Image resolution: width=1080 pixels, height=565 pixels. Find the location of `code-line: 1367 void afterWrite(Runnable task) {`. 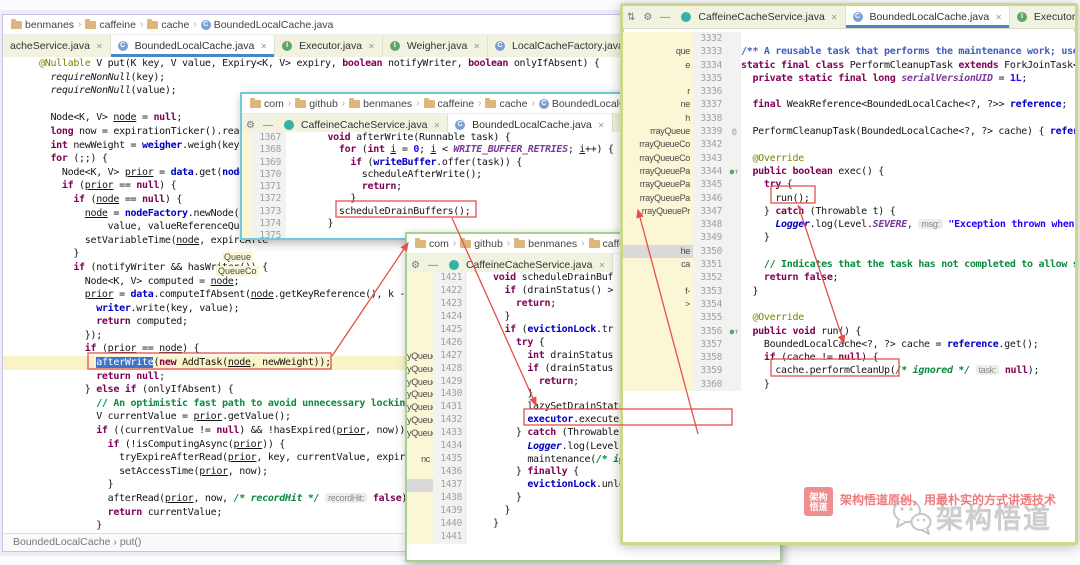

code-line: 1367 void afterWrite(Runnable task) { is located at coordinates (433, 138).